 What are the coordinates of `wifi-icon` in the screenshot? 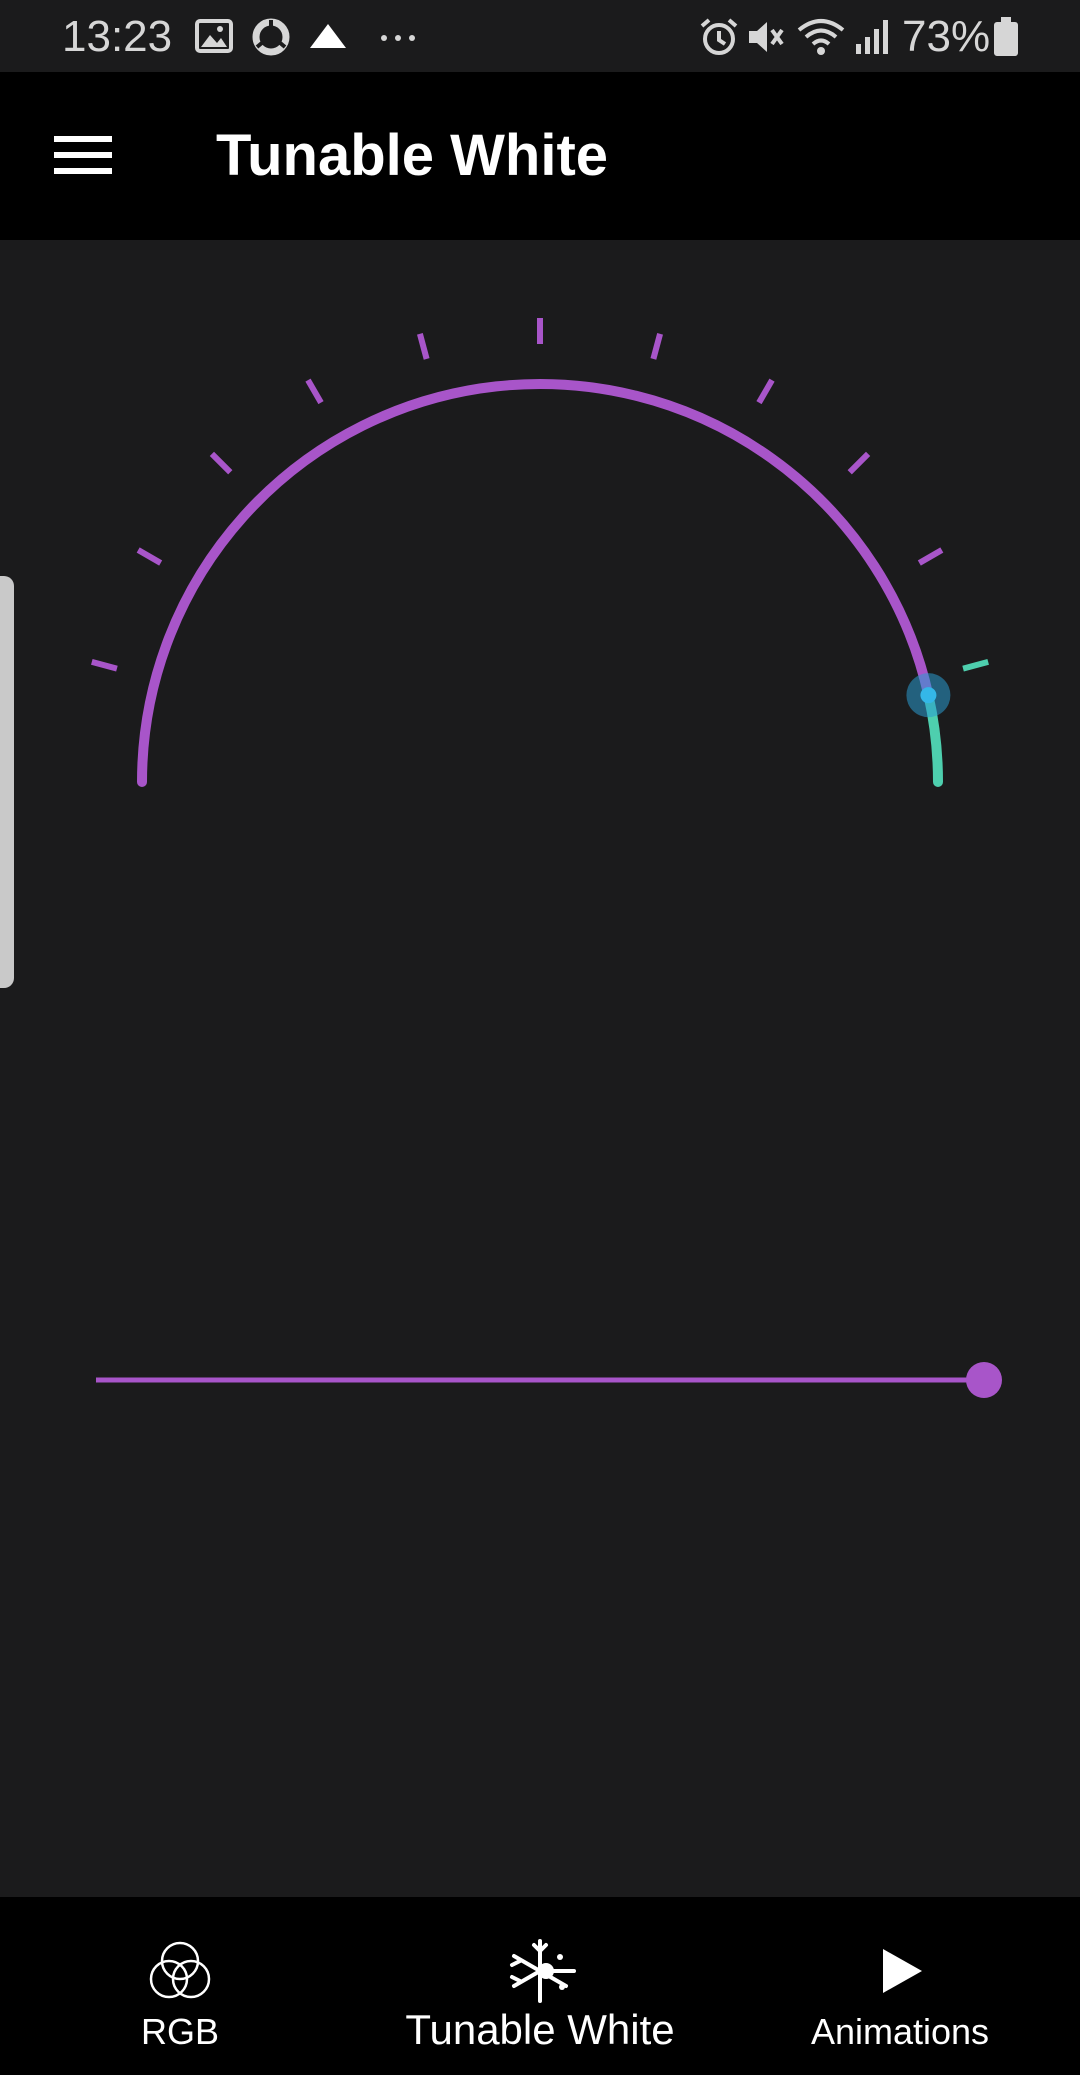 It's located at (821, 37).